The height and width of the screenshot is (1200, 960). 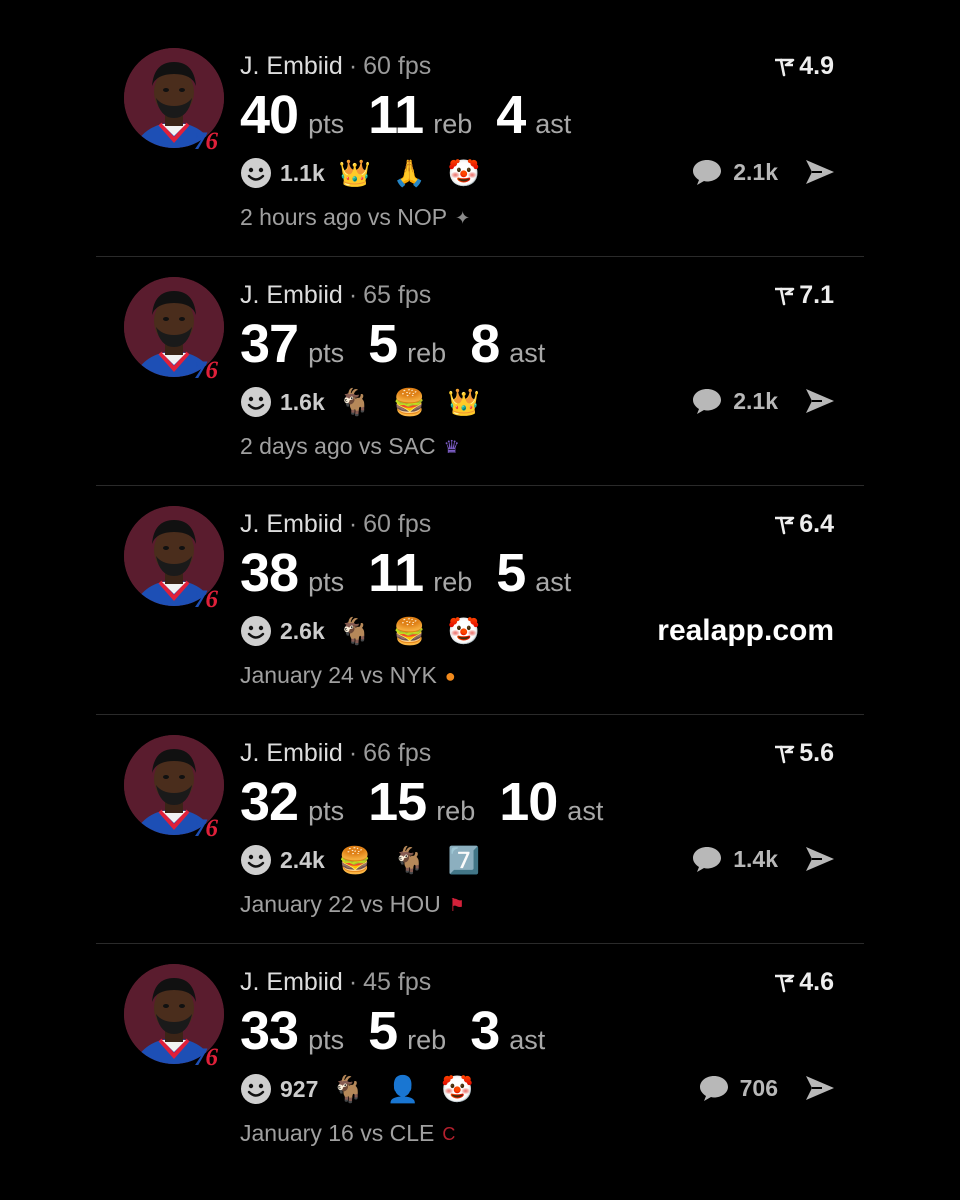 What do you see at coordinates (338, 446) in the screenshot?
I see `game-time-opponent: 2 days ago vs SAC` at bounding box center [338, 446].